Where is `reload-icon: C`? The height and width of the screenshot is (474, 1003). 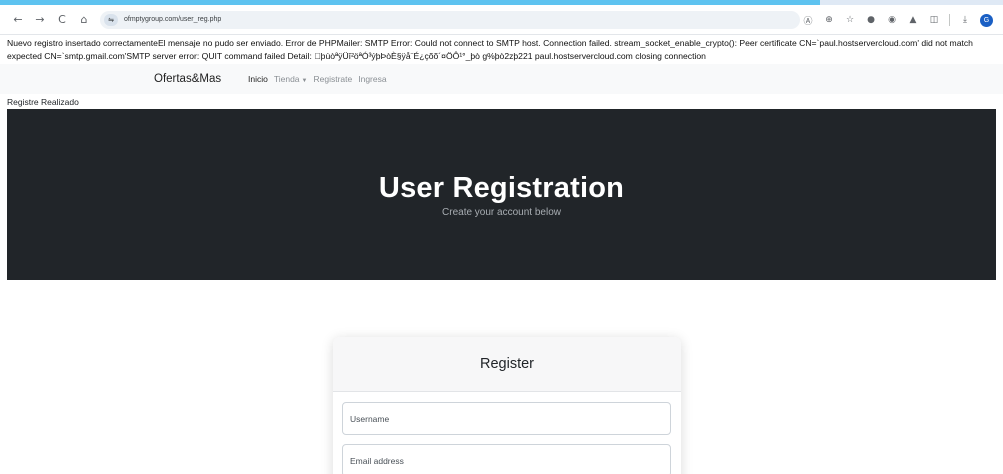 reload-icon: C is located at coordinates (62, 20).